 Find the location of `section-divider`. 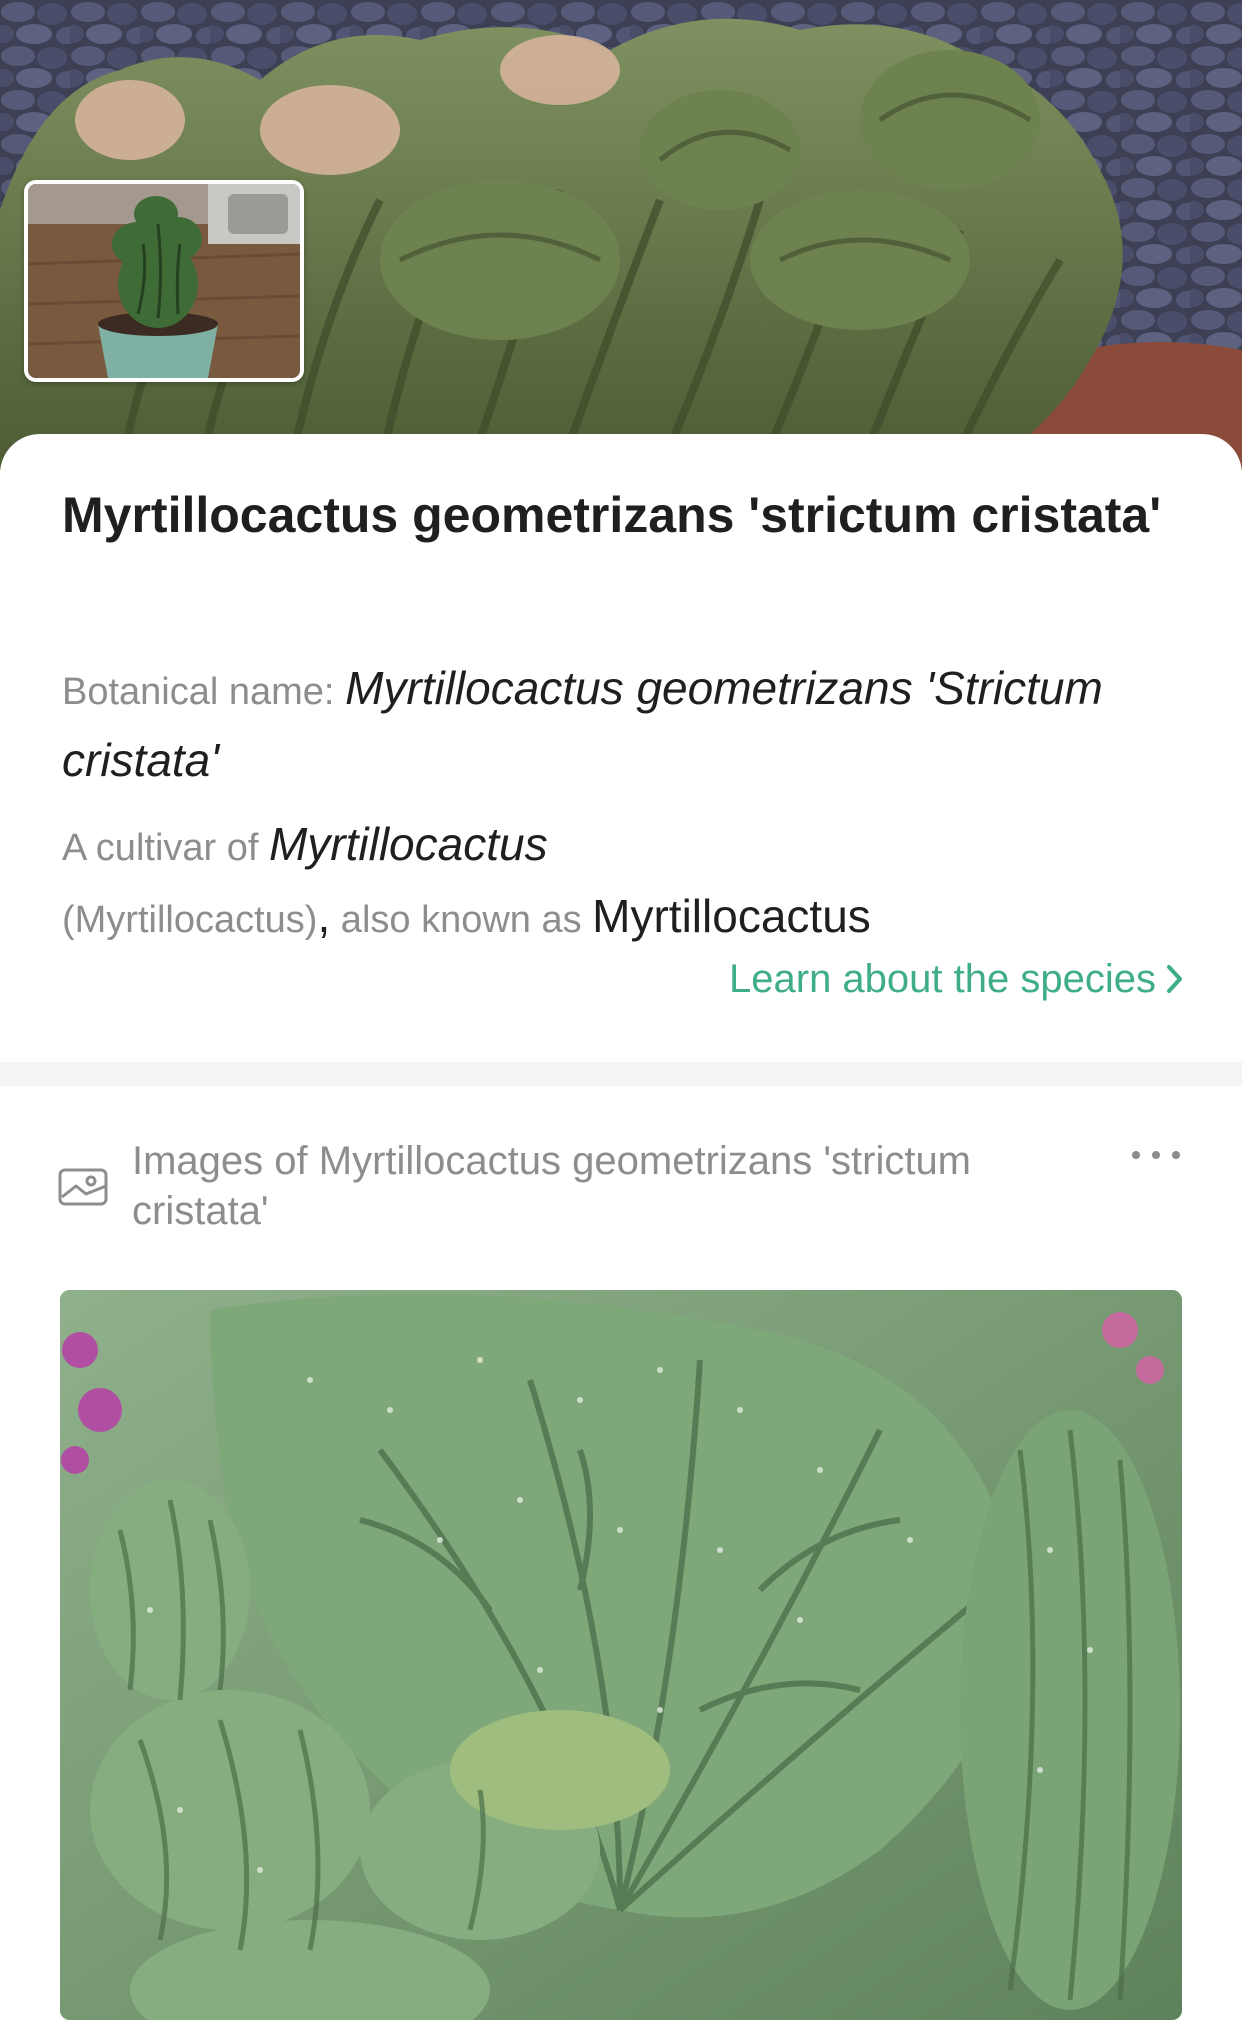

section-divider is located at coordinates (621, 1074).